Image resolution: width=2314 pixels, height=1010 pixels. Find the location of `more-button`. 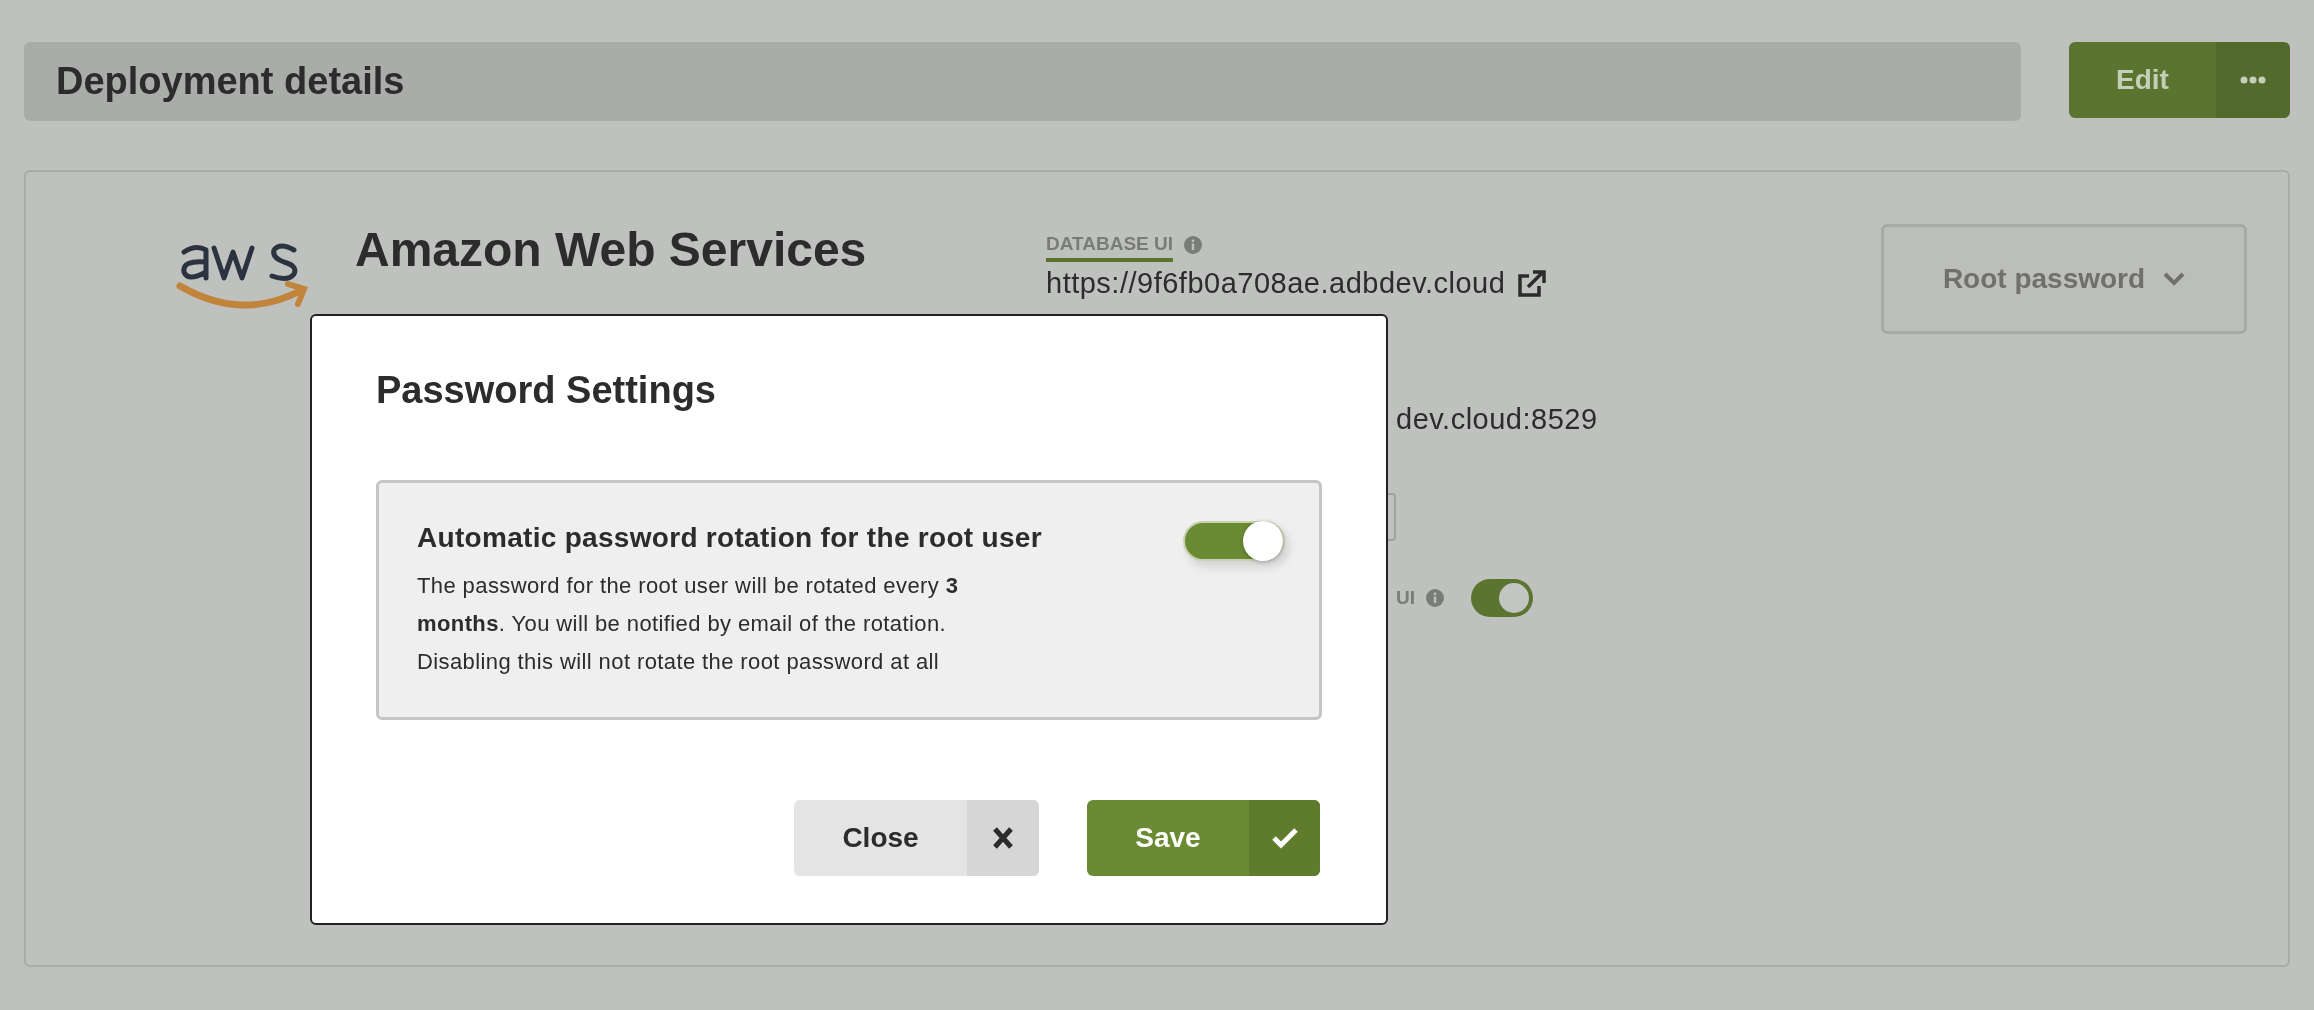

more-button is located at coordinates (2253, 80).